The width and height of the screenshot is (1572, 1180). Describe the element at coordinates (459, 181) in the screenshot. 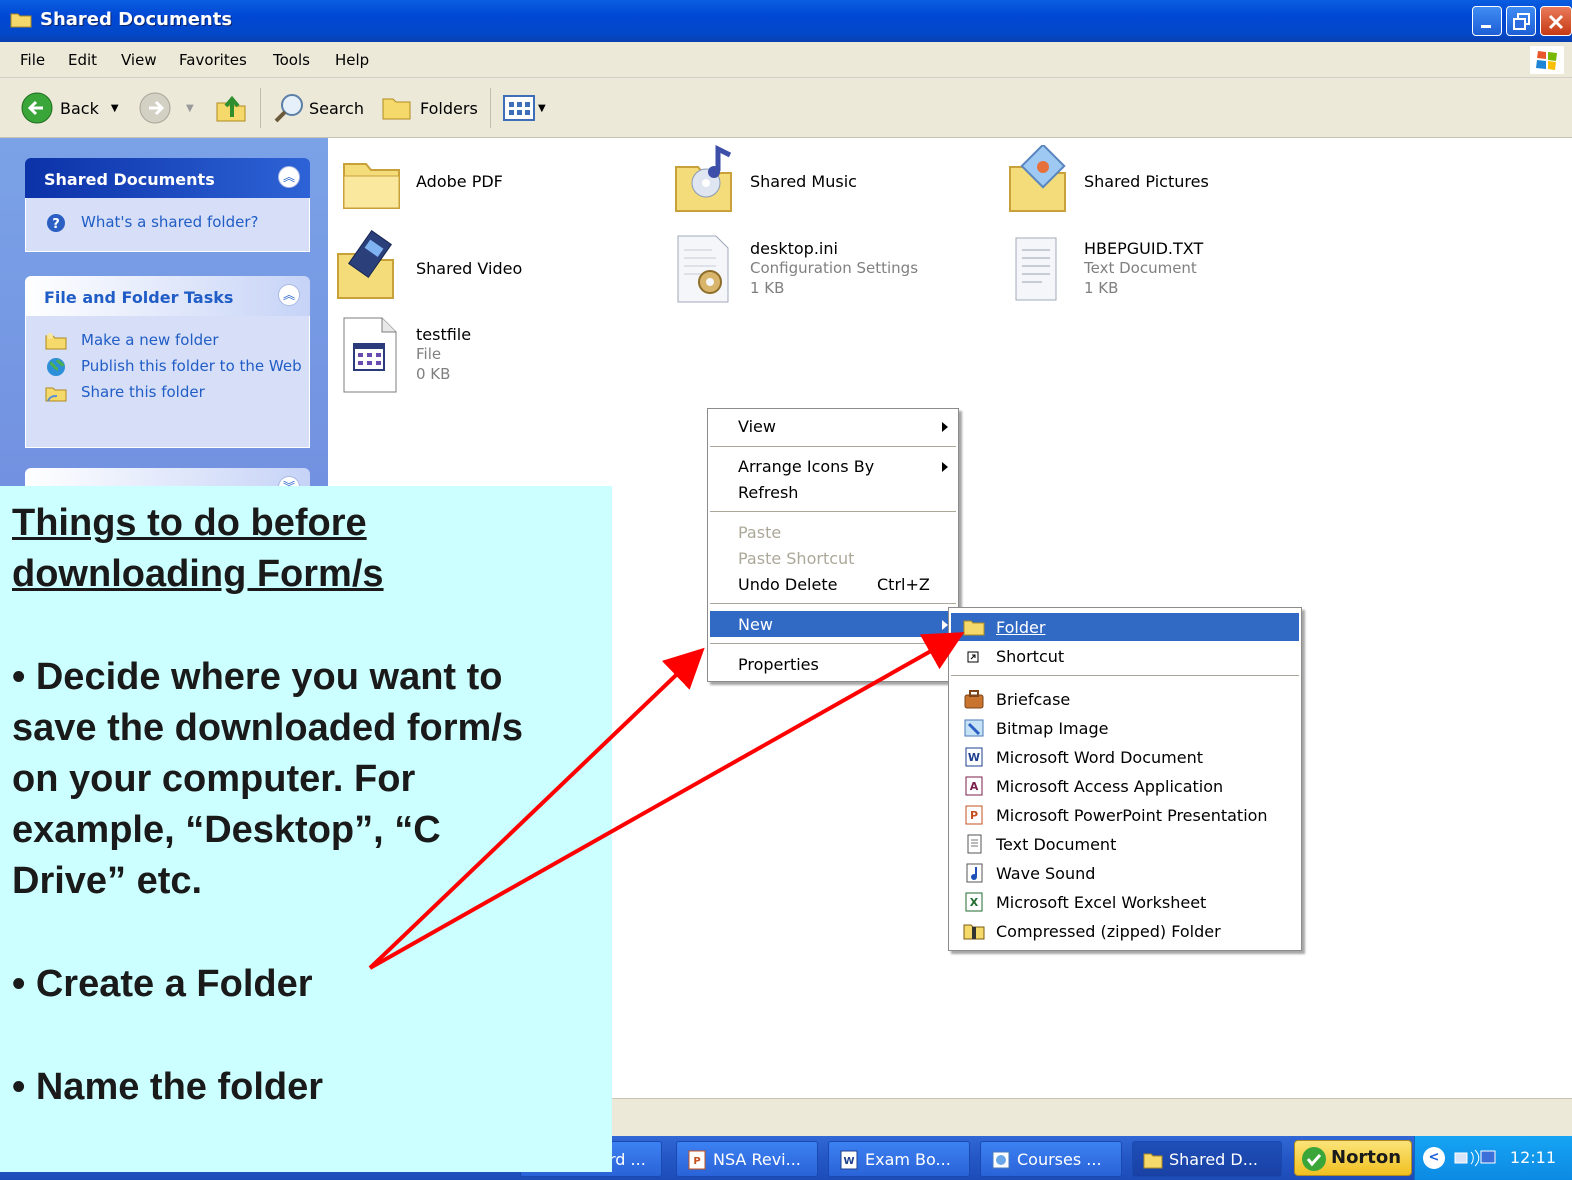

I see `file-name: Adobe PDF` at that location.